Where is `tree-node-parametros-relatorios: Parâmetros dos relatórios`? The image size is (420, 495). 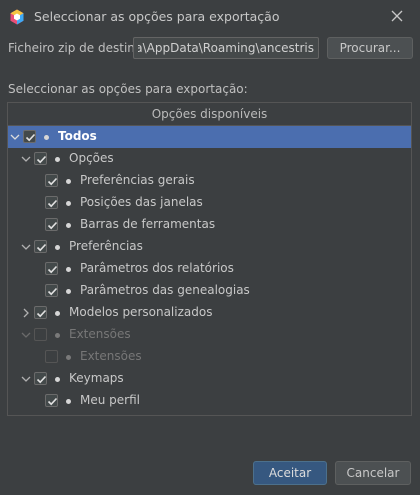 tree-node-parametros-relatorios: Parâmetros dos relatórios is located at coordinates (209, 269).